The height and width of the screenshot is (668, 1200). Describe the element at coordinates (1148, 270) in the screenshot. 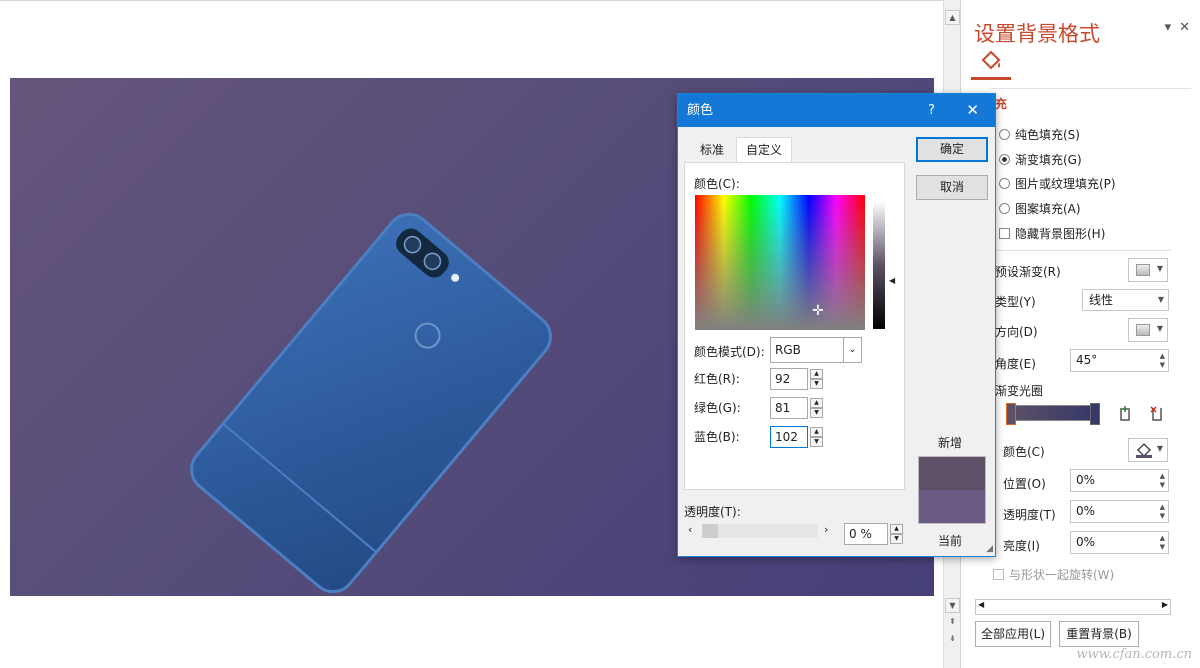

I see `preset-gradient-button: ▼` at that location.